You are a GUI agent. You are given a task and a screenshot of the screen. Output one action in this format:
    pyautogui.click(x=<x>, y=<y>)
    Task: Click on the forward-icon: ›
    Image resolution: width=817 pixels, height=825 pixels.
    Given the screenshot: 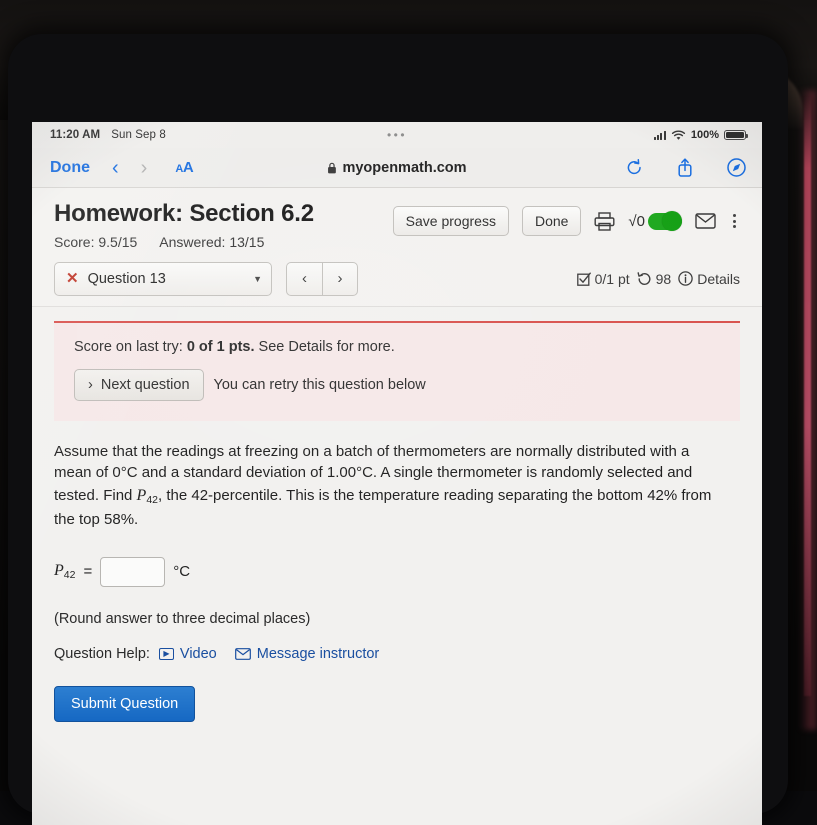 What is the action you would take?
    pyautogui.click(x=144, y=168)
    